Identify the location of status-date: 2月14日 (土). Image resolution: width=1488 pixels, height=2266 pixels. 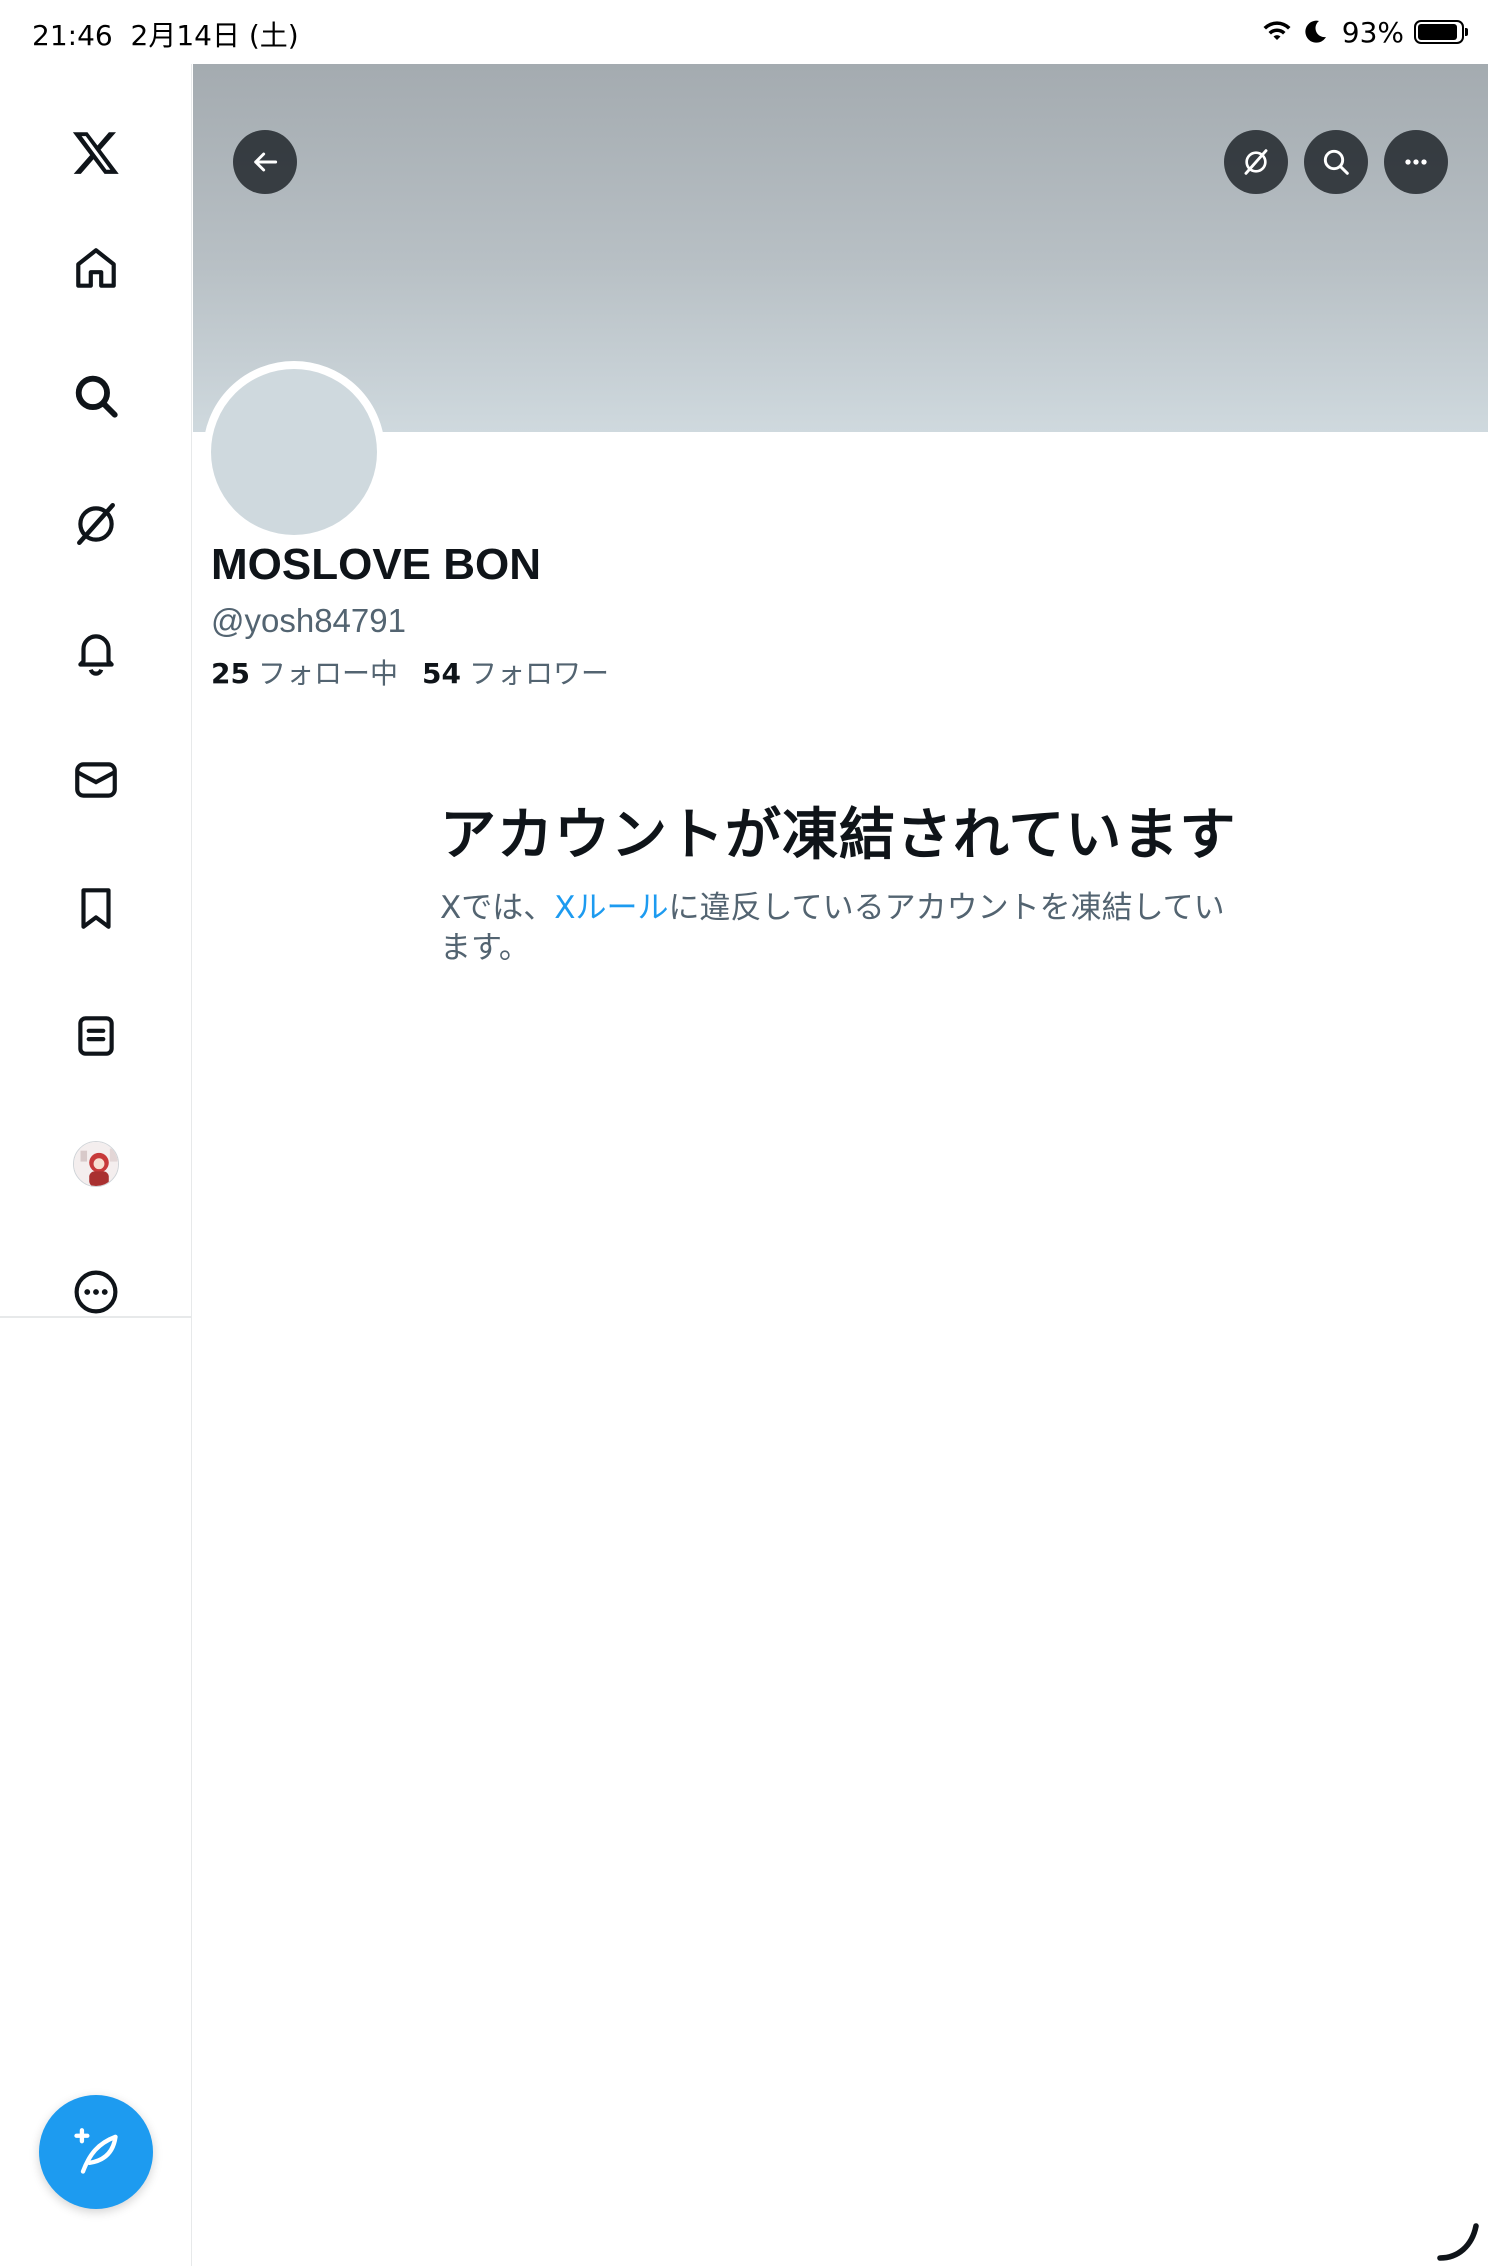
(214, 35).